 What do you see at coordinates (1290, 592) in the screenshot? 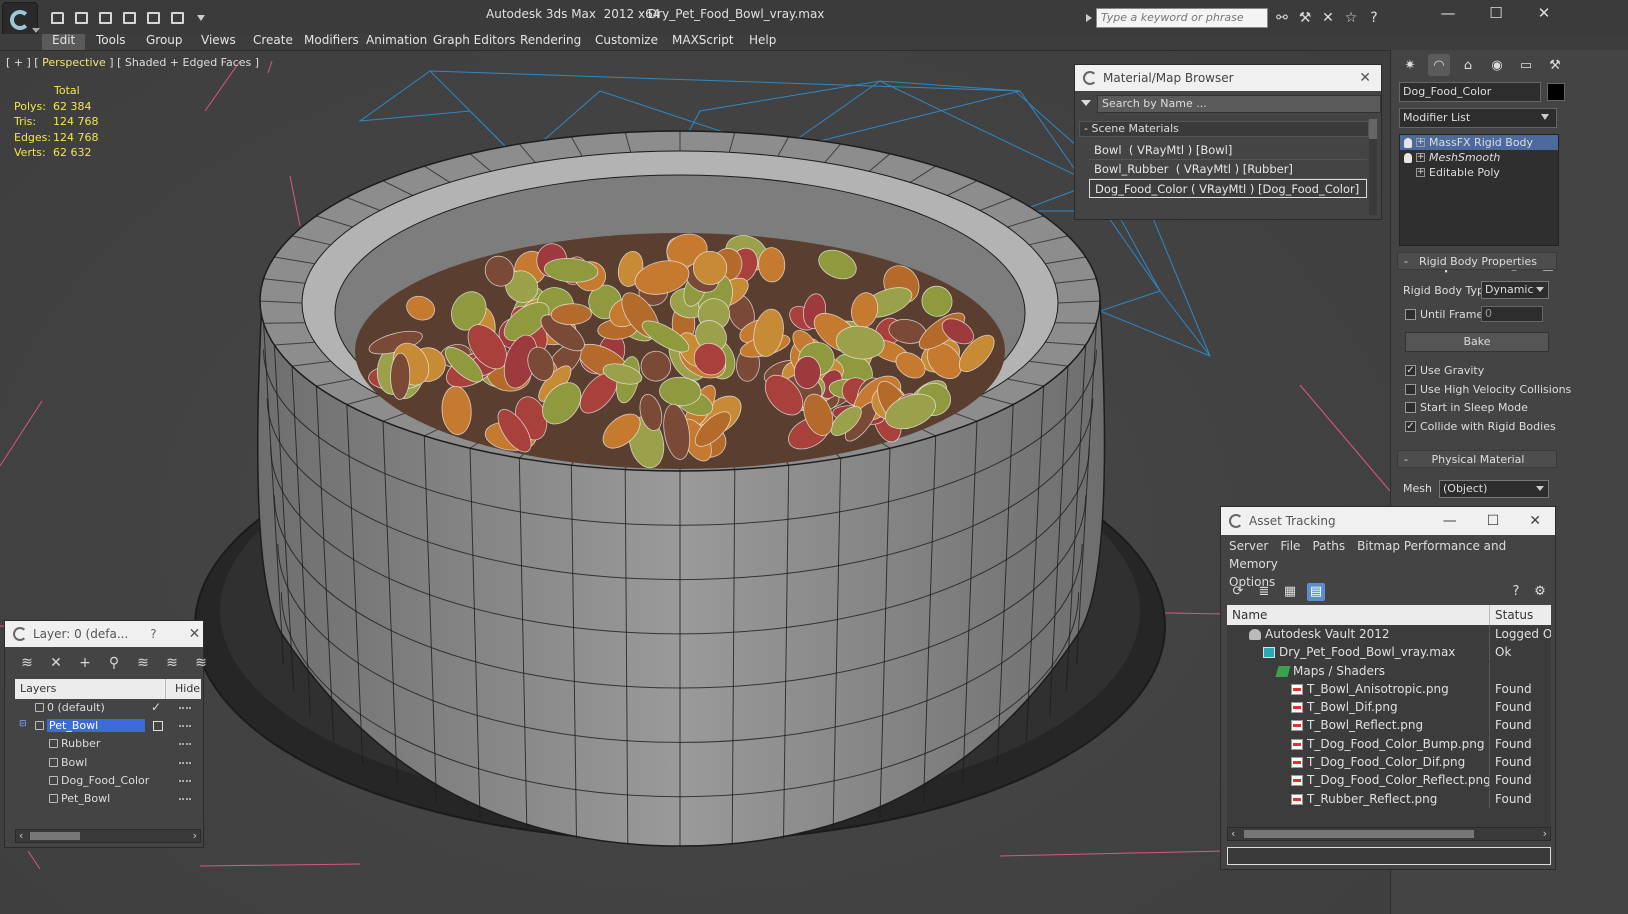
I see `thumbnail-view-icon: ▦` at bounding box center [1290, 592].